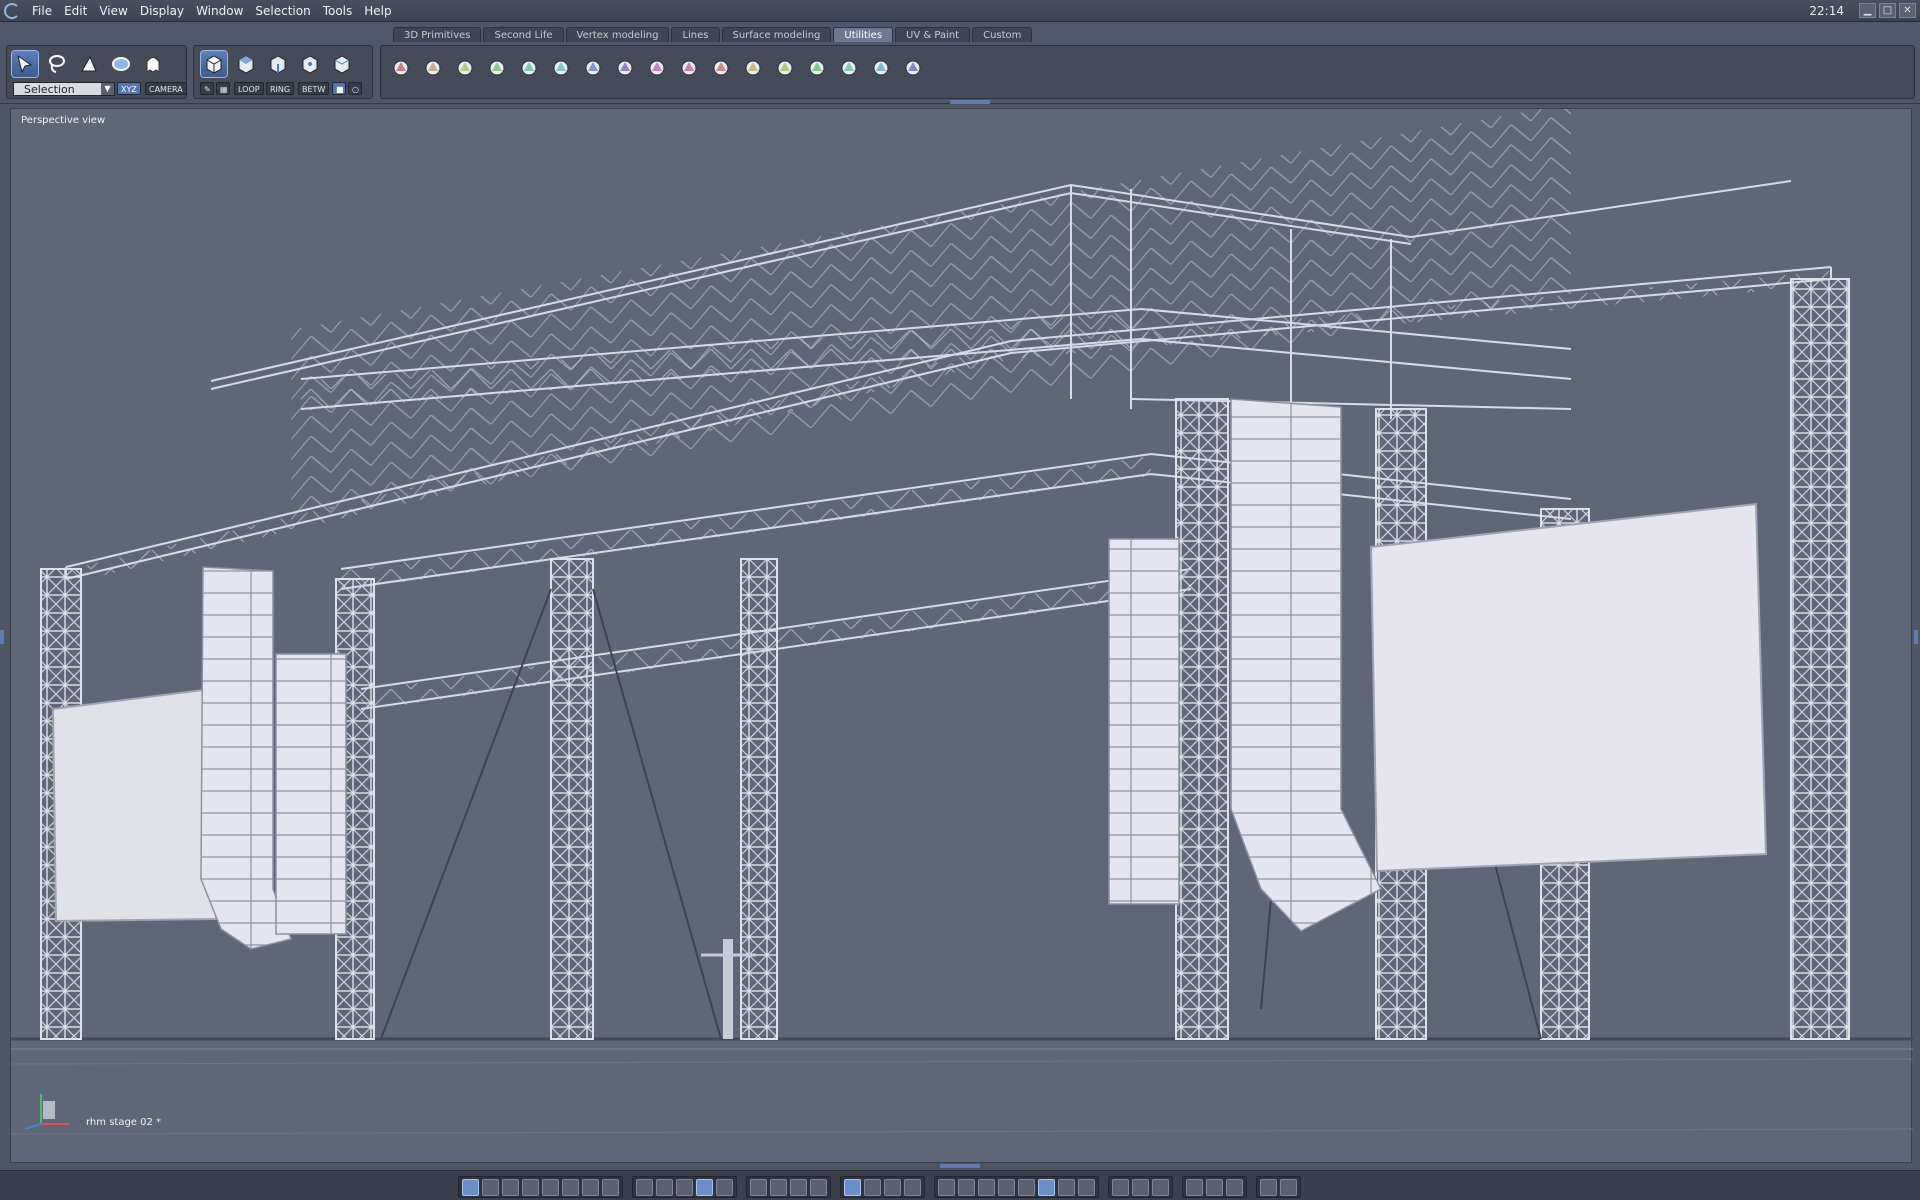 This screenshot has height=1200, width=1920. I want to click on cone-icon, so click(593, 68).